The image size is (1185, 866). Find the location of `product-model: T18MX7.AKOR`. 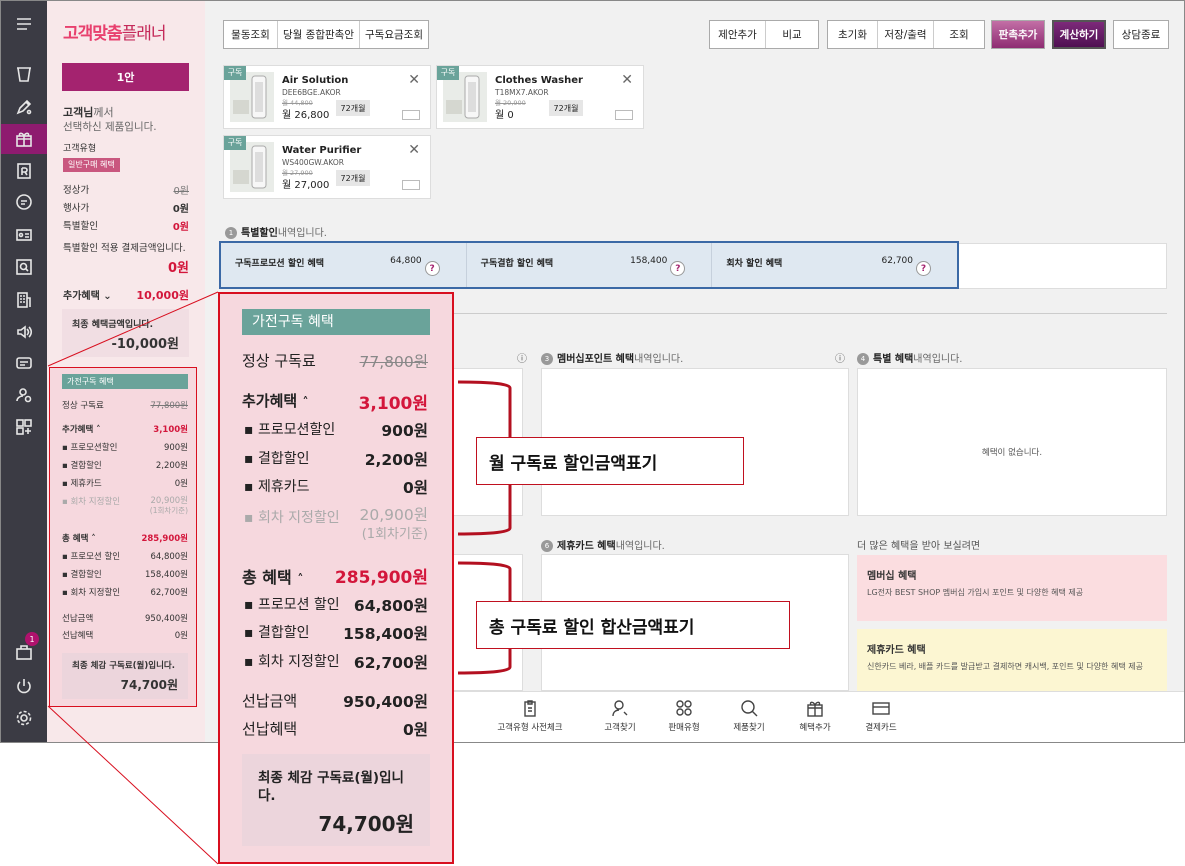

product-model: T18MX7.AKOR is located at coordinates (522, 92).